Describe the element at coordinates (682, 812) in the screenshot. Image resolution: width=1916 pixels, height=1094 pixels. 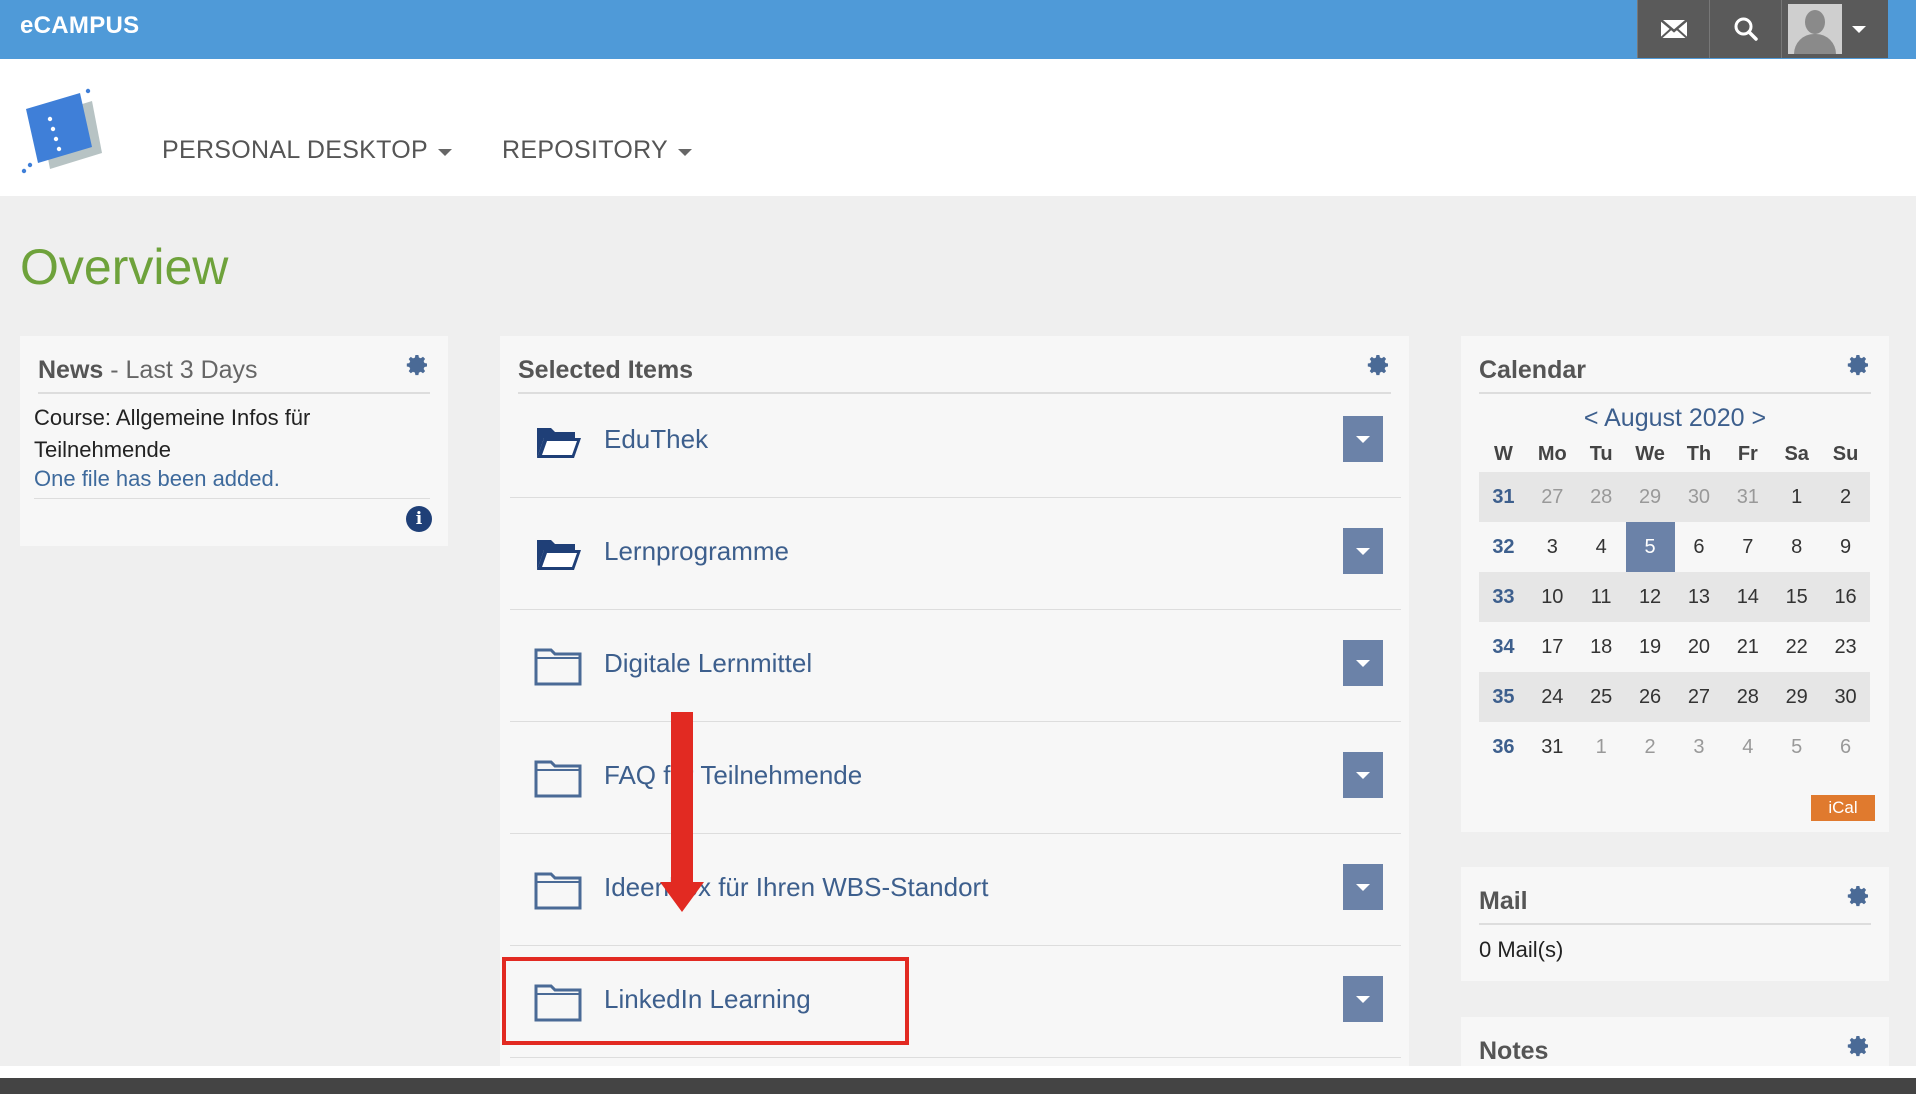
I see `annotation-arrow` at that location.